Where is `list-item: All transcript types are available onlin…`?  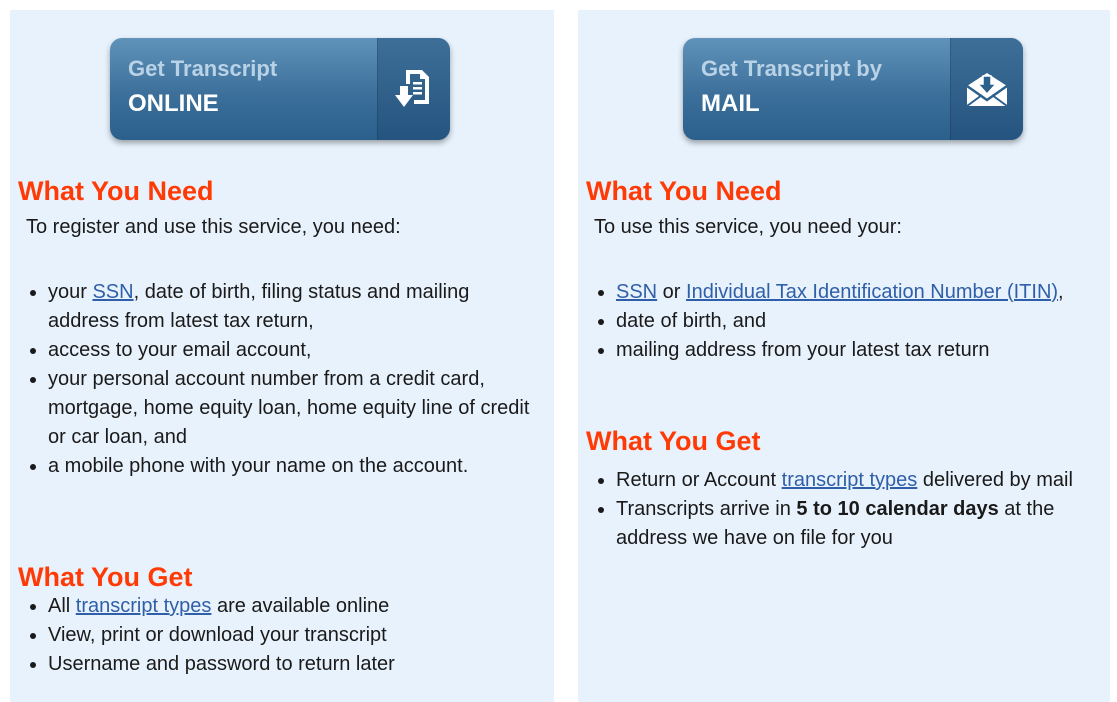
list-item: All transcript types are available onlin… is located at coordinates (285, 606).